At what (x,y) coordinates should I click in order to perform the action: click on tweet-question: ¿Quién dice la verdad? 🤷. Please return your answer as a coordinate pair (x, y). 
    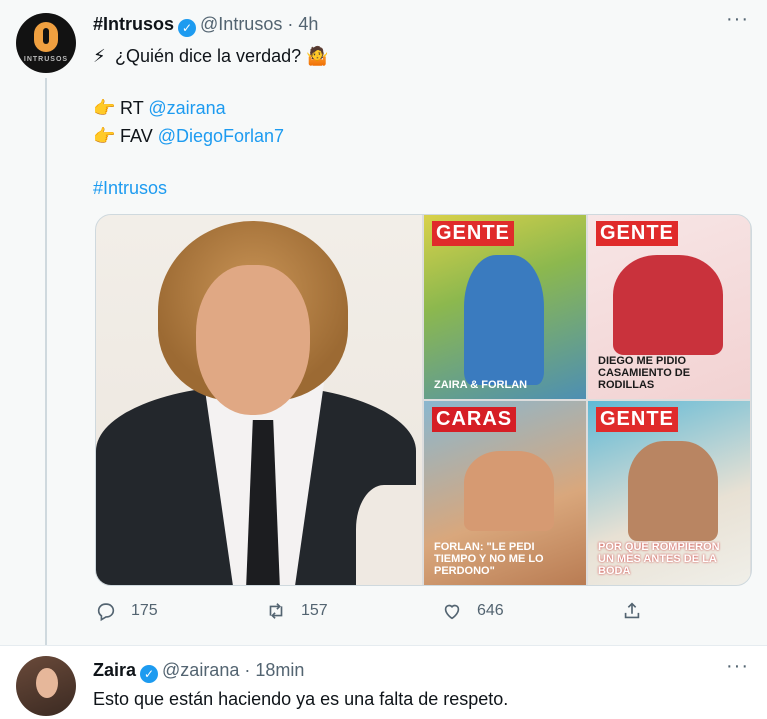
    Looking at the image, I should click on (222, 56).